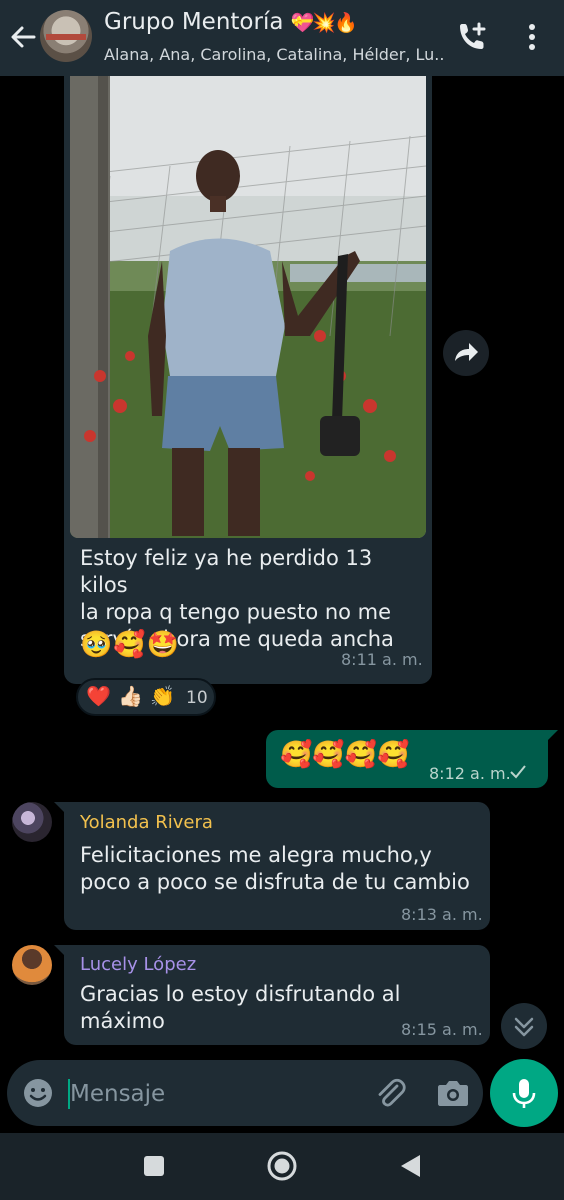  Describe the element at coordinates (38, 1093) in the screenshot. I see `emoji-icon` at that location.